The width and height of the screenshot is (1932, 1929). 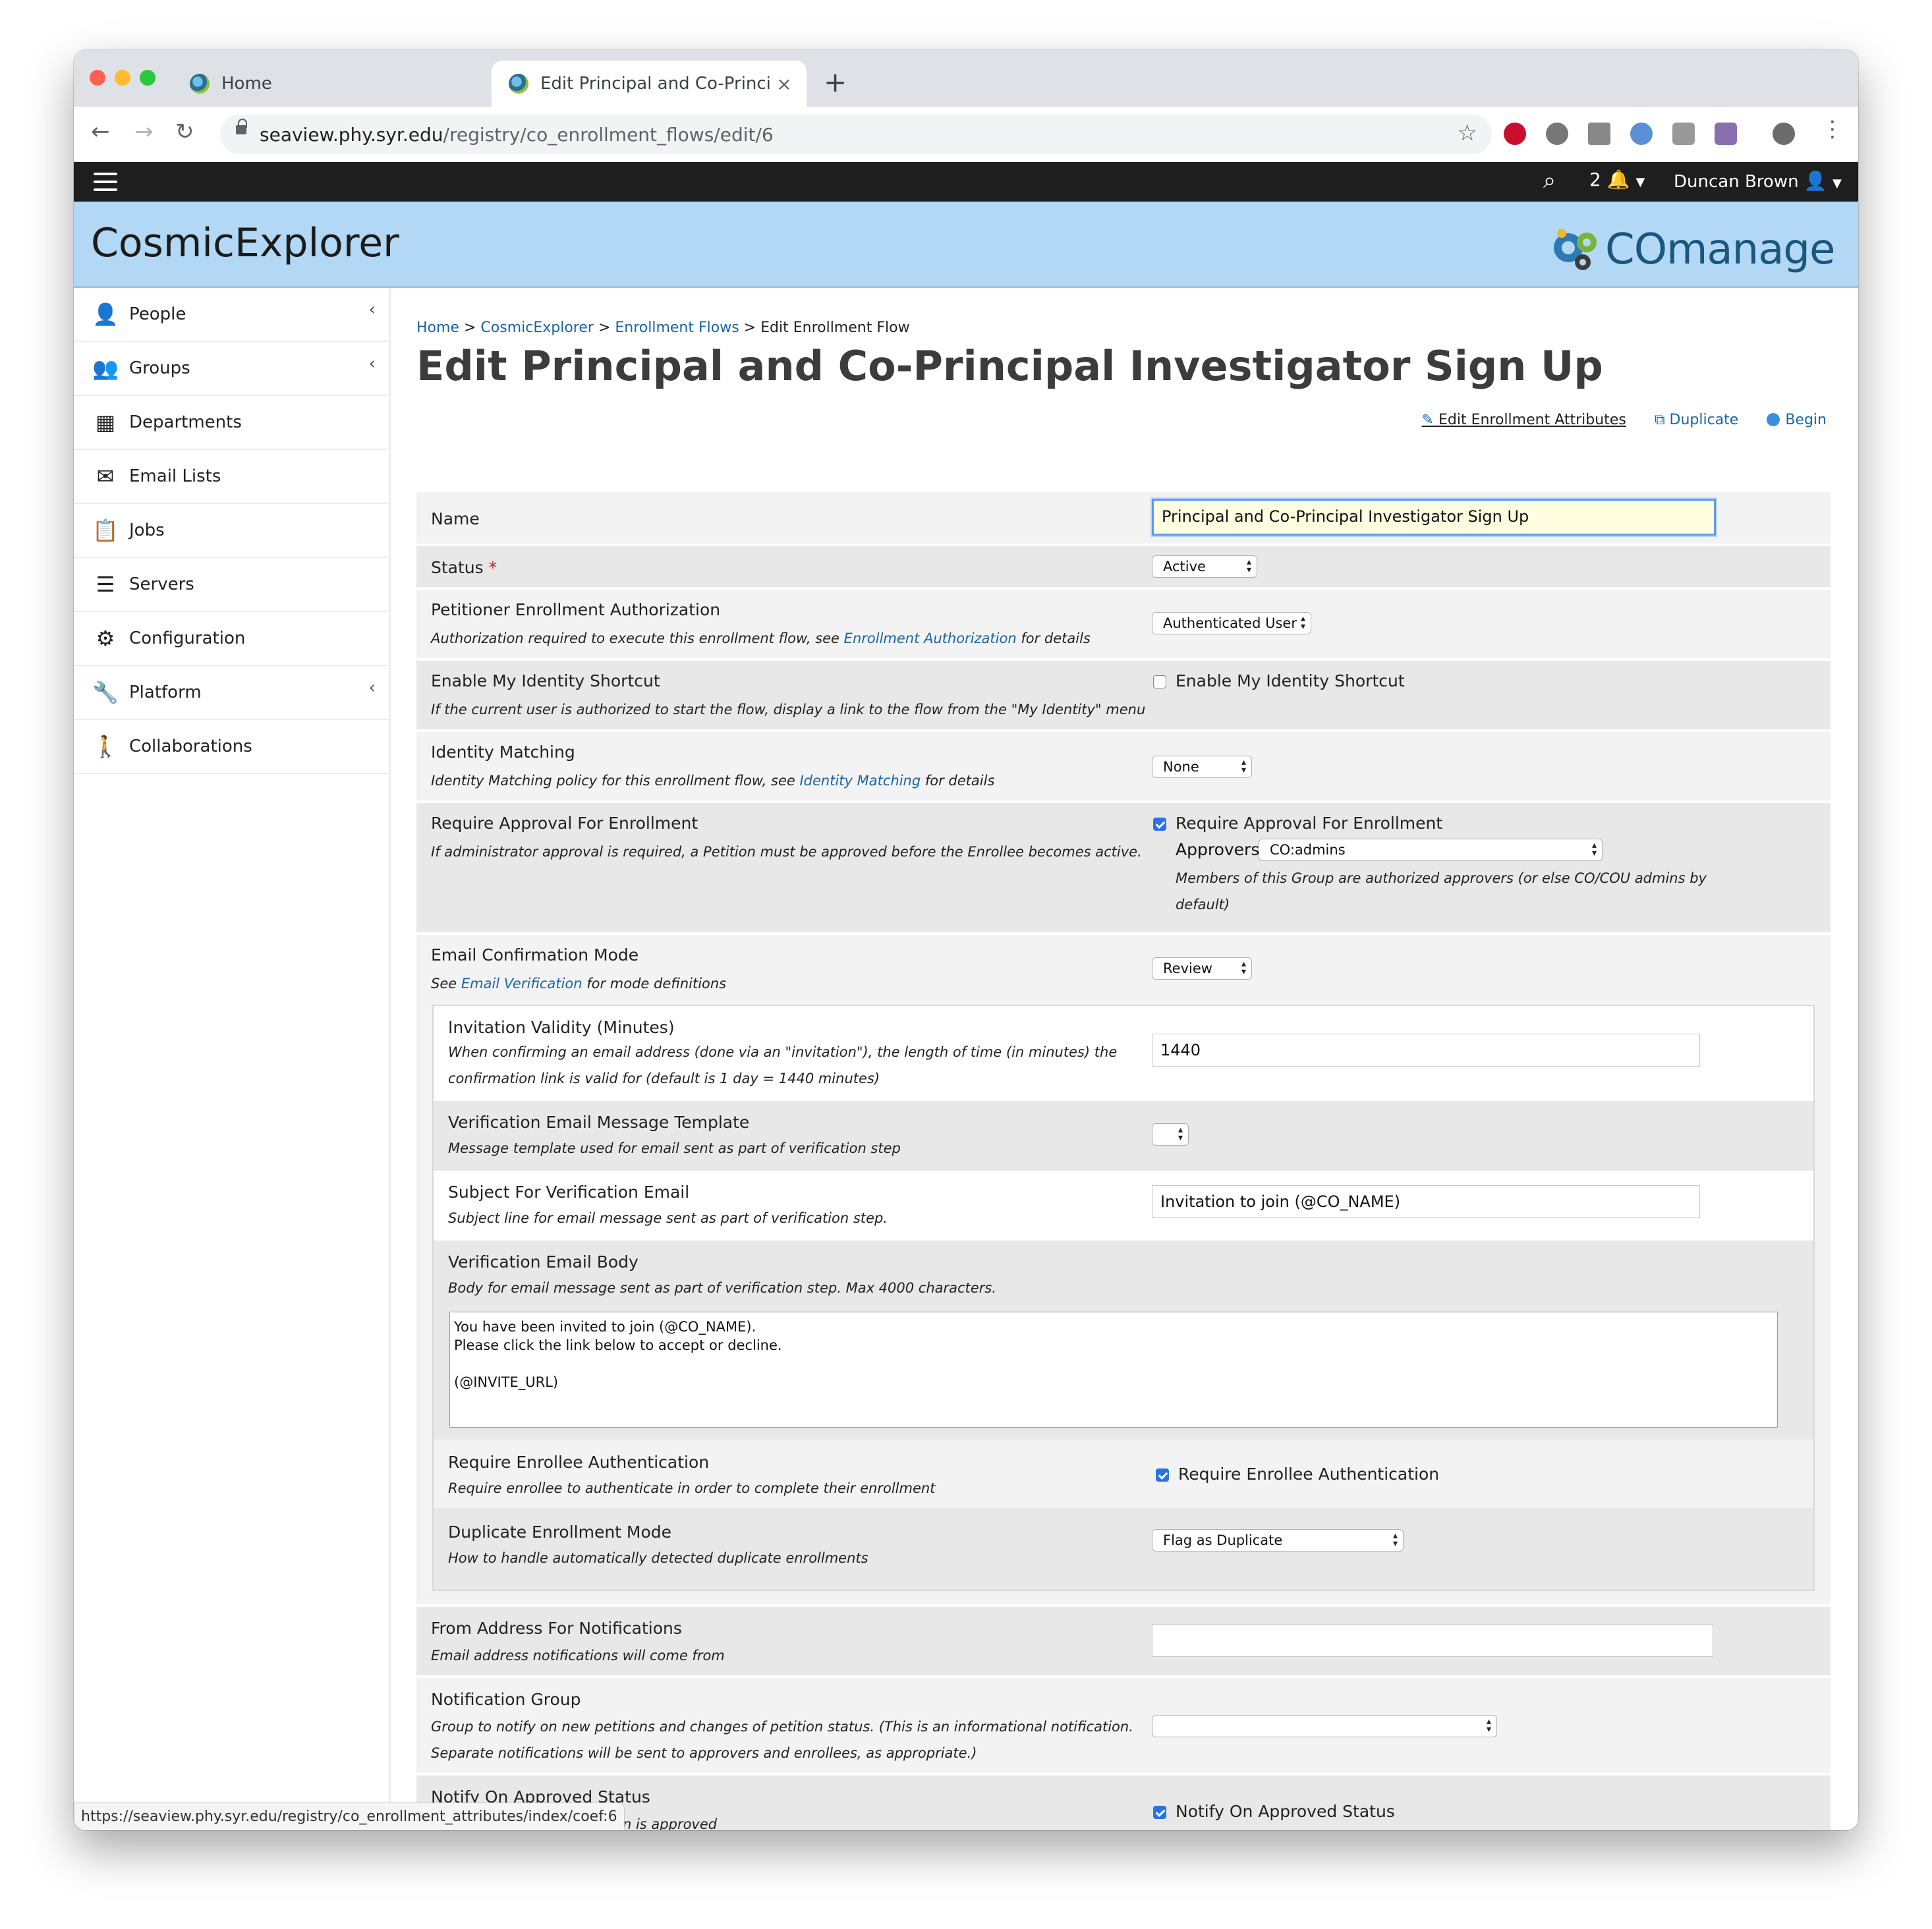 I want to click on sidebar-item-collaborations: 🚶 Collaborations, so click(x=231, y=747).